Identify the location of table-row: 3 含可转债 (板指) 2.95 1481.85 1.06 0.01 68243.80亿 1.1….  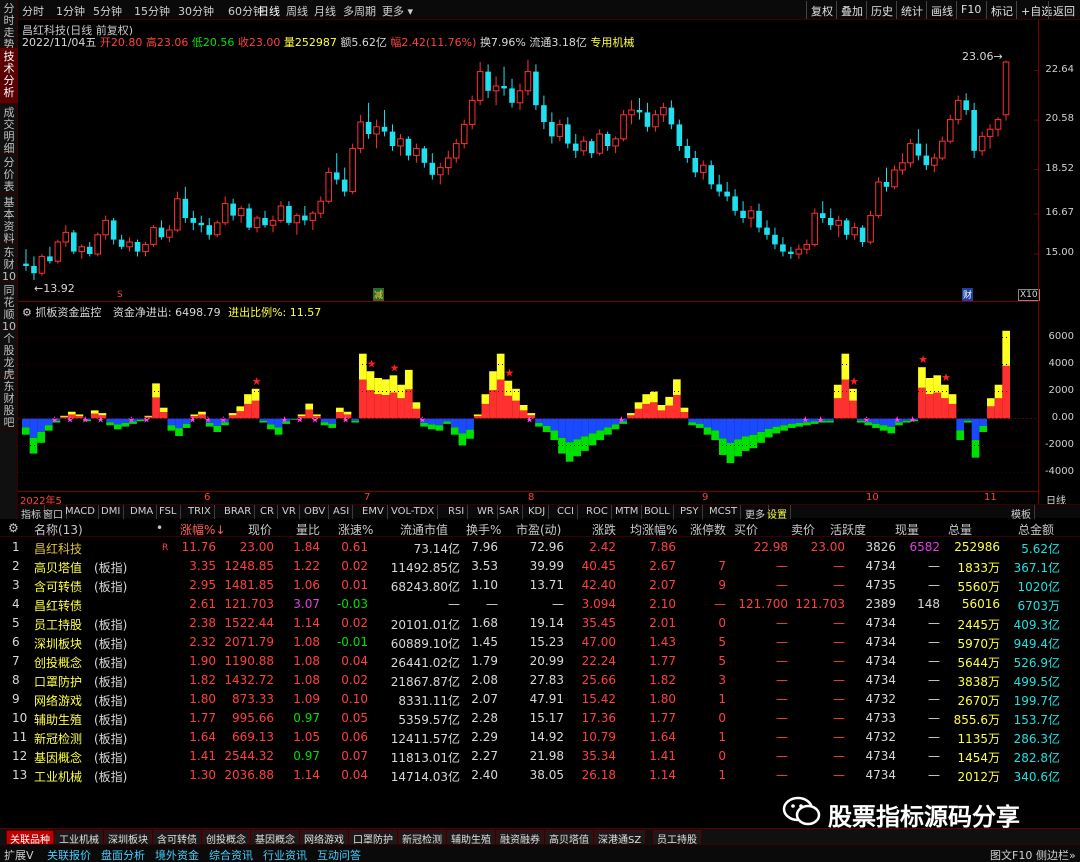
(540, 585).